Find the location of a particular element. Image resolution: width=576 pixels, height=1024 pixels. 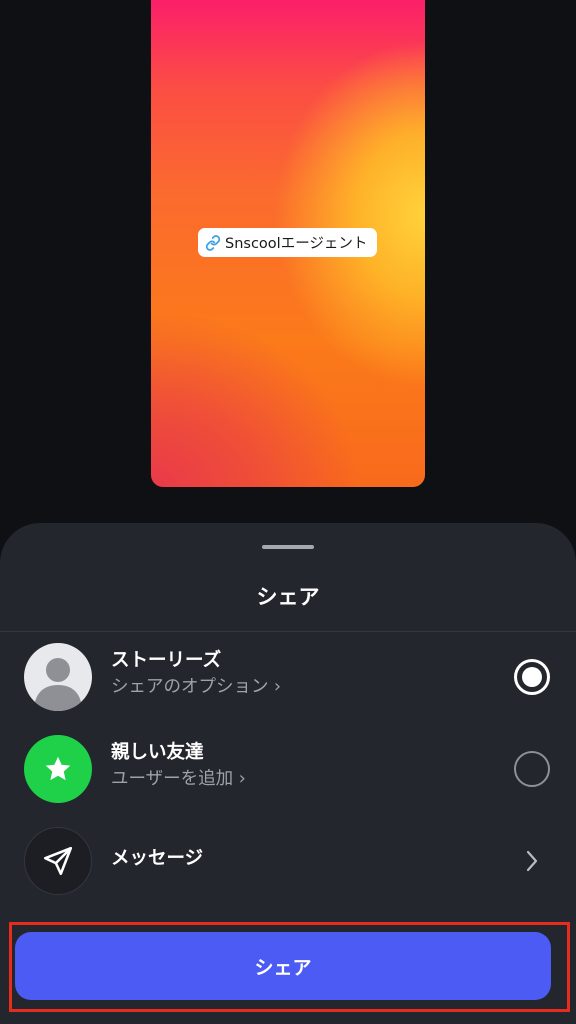

sheet-grabber is located at coordinates (288, 547).